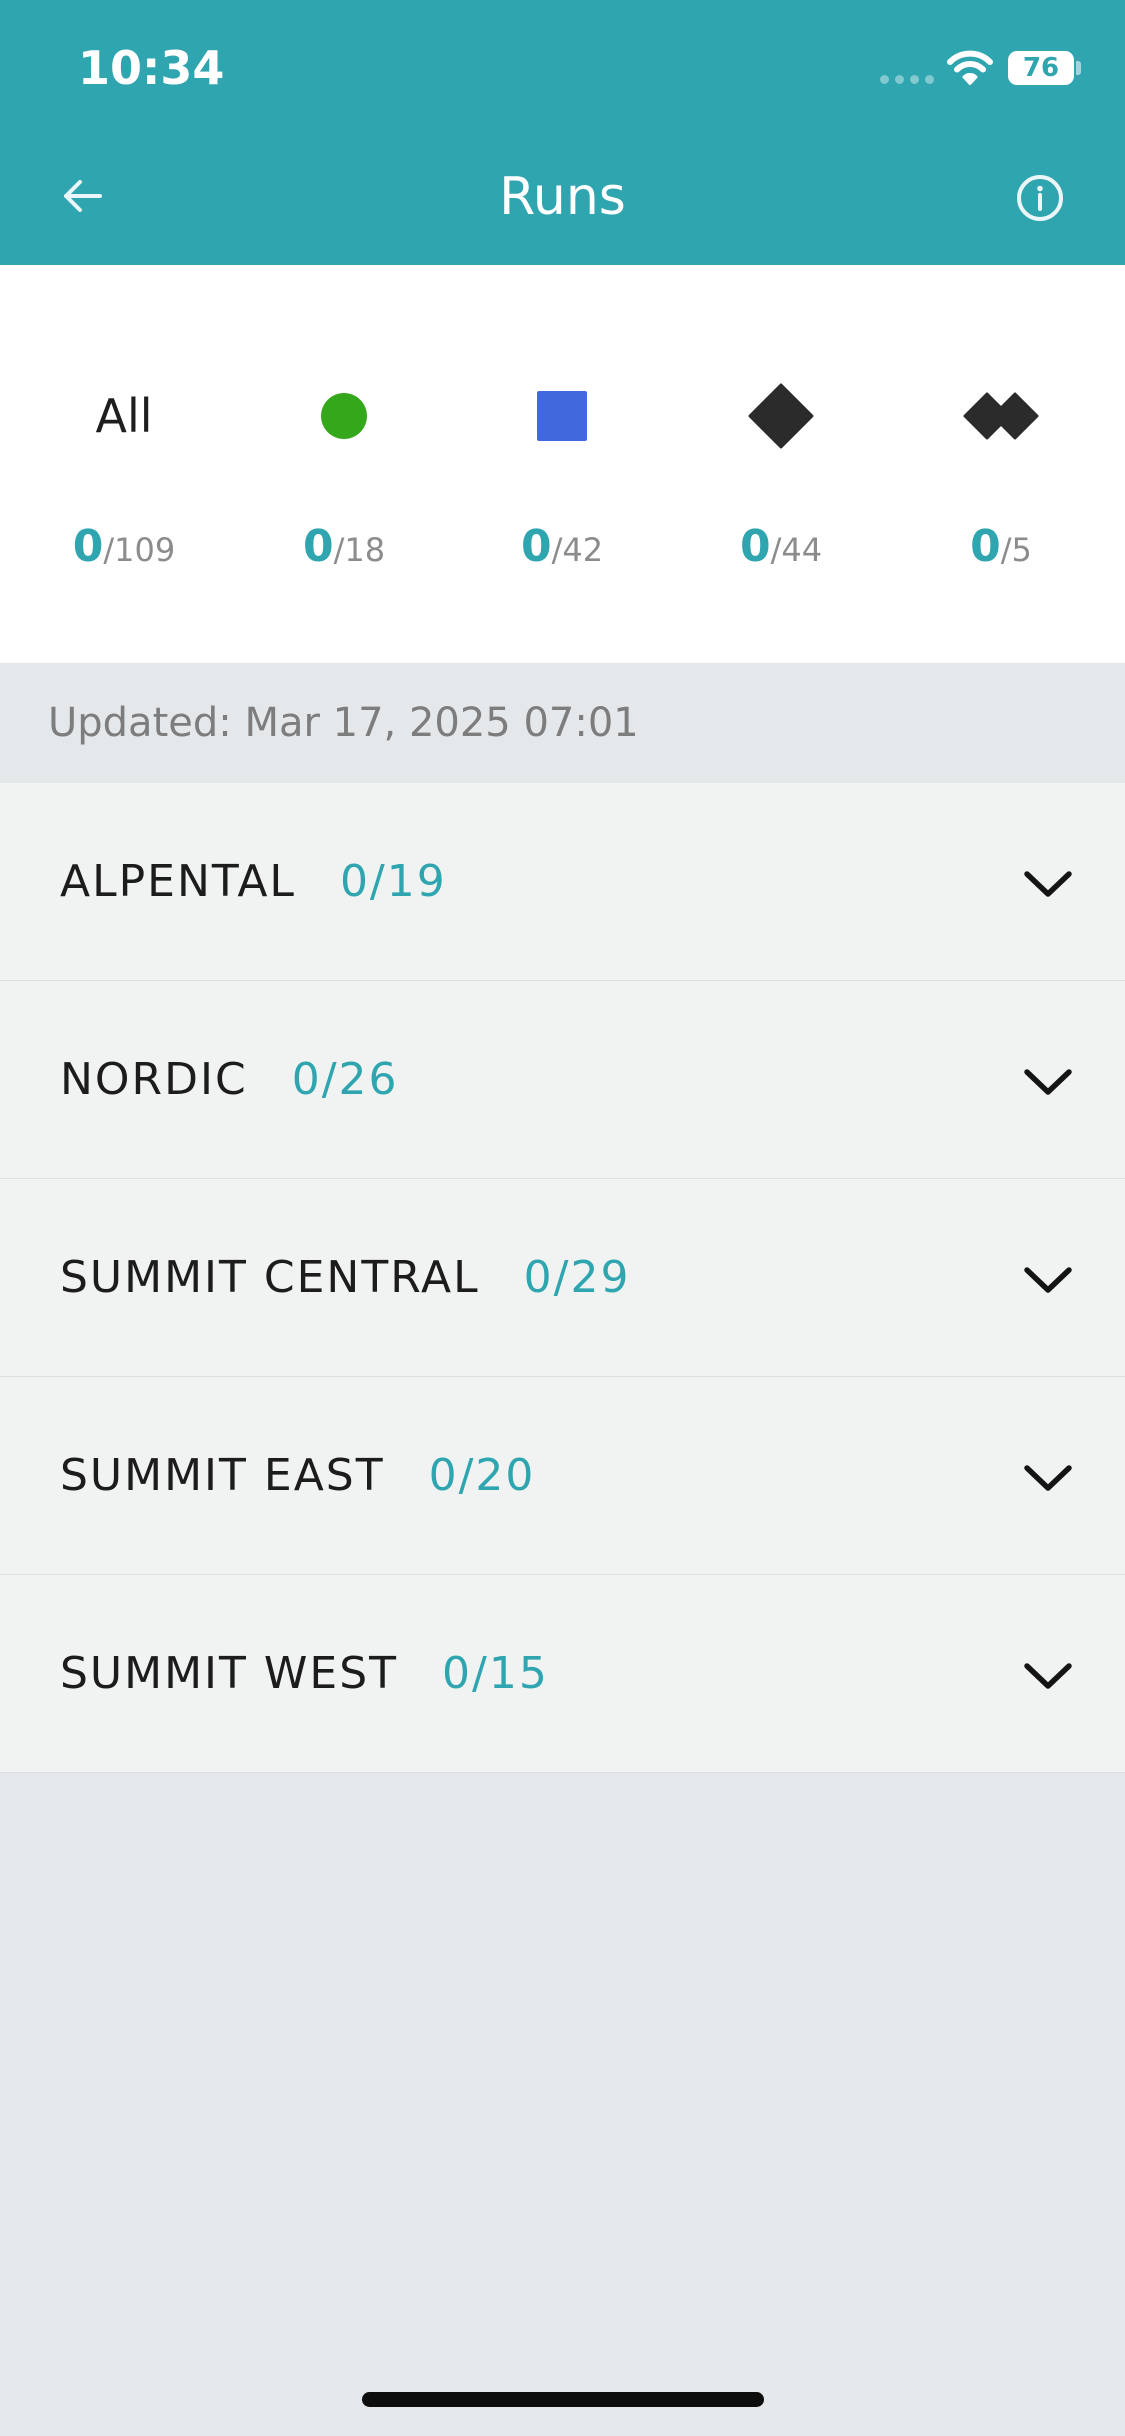 The width and height of the screenshot is (1125, 2436). I want to click on battery-level: 76, so click(1041, 68).